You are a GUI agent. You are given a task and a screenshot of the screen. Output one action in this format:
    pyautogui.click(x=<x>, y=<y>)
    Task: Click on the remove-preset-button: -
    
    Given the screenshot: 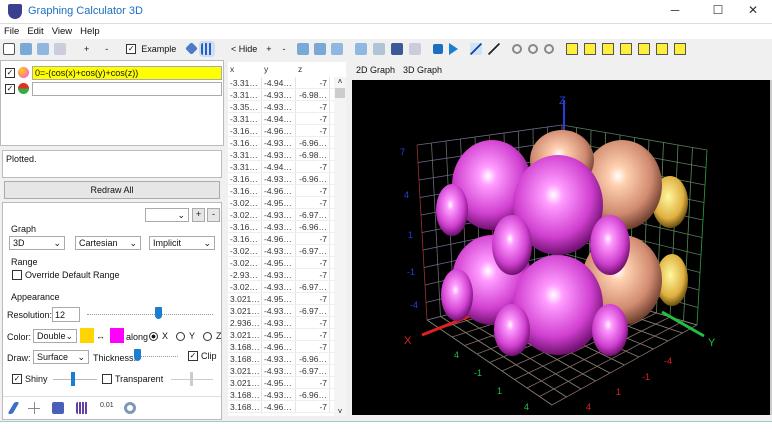 What is the action you would take?
    pyautogui.click(x=213, y=215)
    